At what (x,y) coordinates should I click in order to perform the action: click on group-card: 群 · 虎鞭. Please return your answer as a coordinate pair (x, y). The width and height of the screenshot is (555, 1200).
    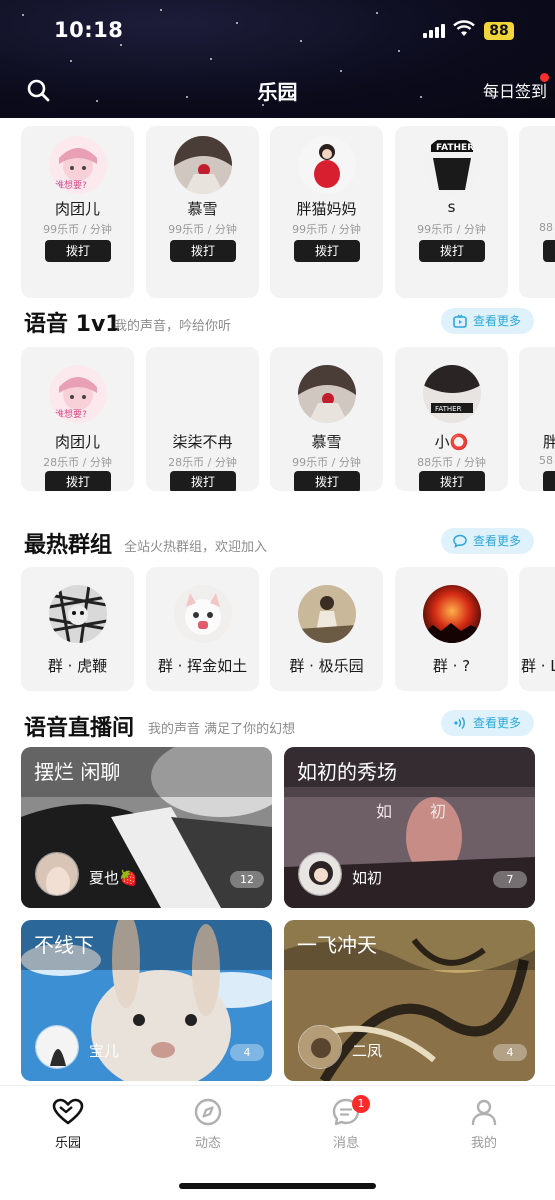
    Looking at the image, I should click on (77, 629).